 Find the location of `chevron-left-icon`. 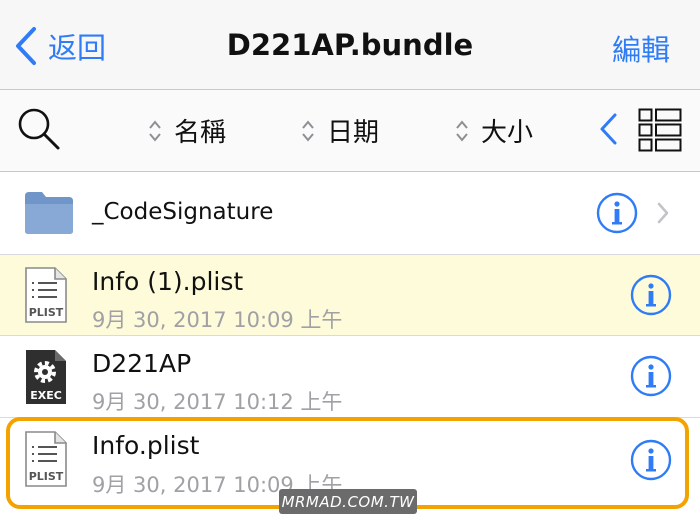

chevron-left-icon is located at coordinates (608, 129).